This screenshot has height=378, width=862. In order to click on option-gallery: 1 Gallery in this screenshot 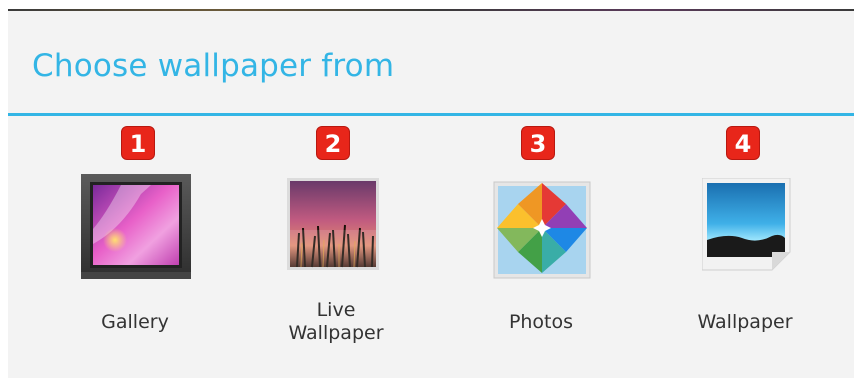, I will do `click(135, 246)`.